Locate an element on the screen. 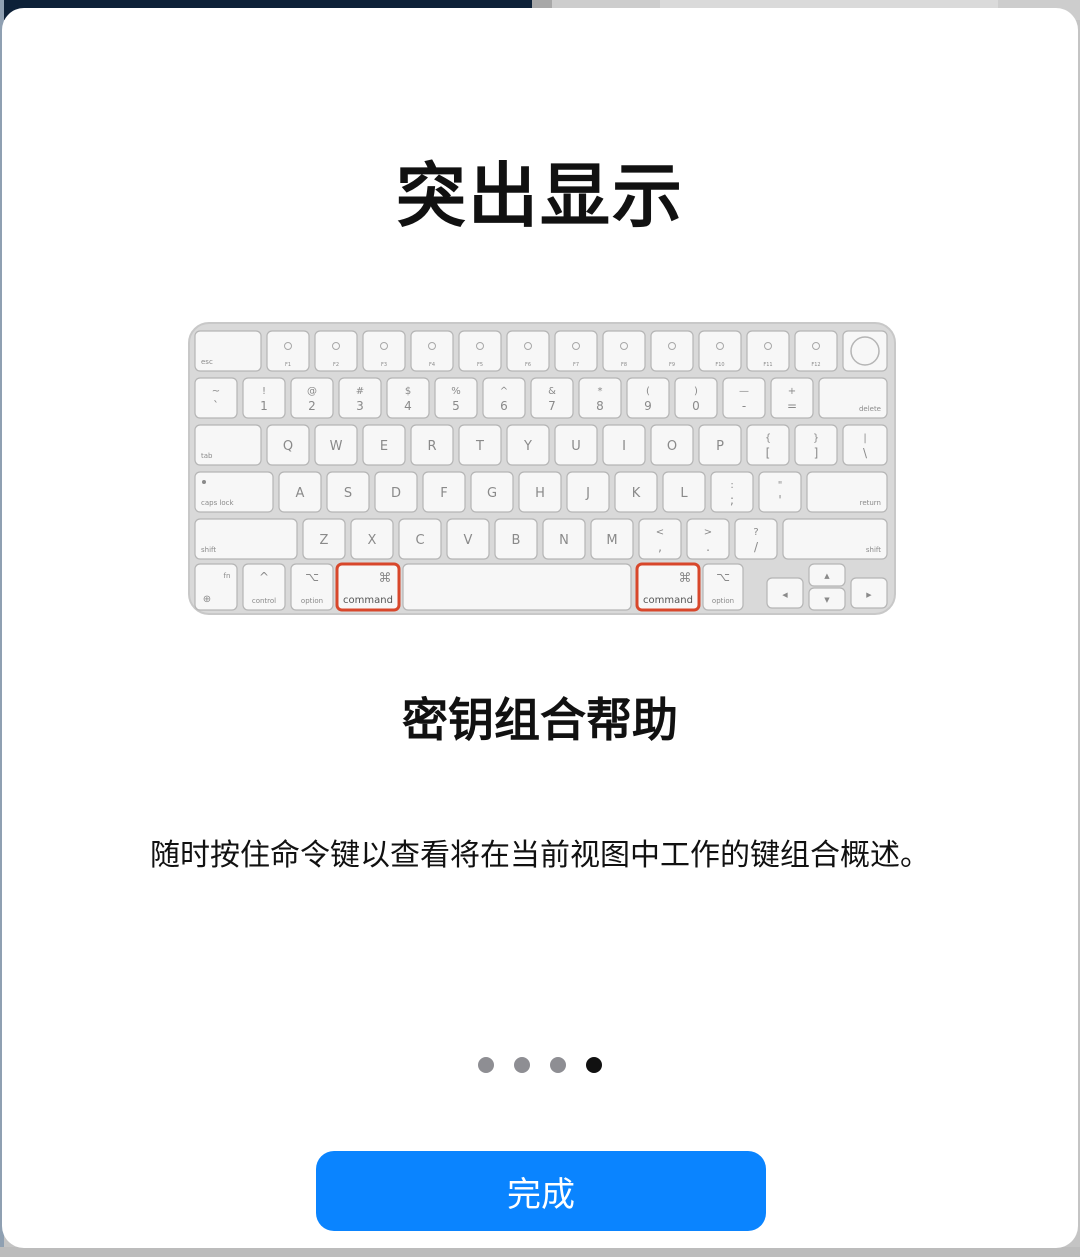 This screenshot has width=1080, height=1257. key-sym: <, is located at coordinates (660, 539).